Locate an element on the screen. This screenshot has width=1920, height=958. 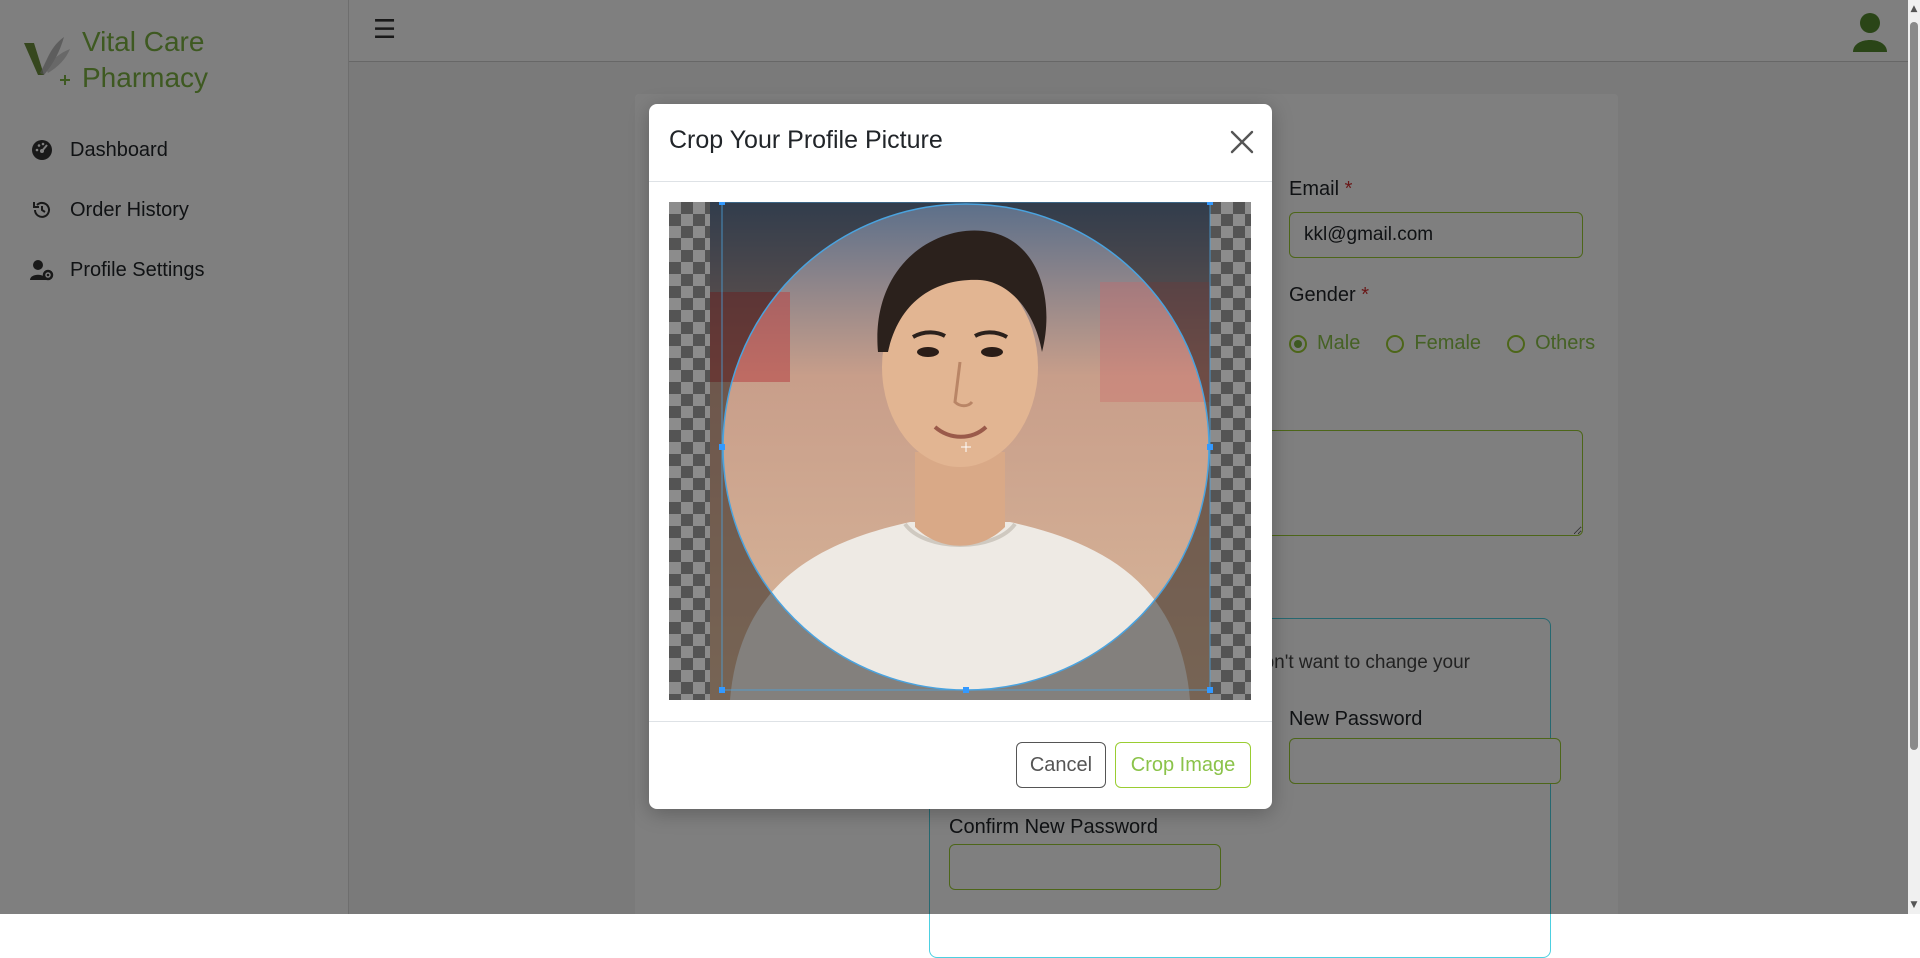
cancel-button: Cancel is located at coordinates (1061, 765).